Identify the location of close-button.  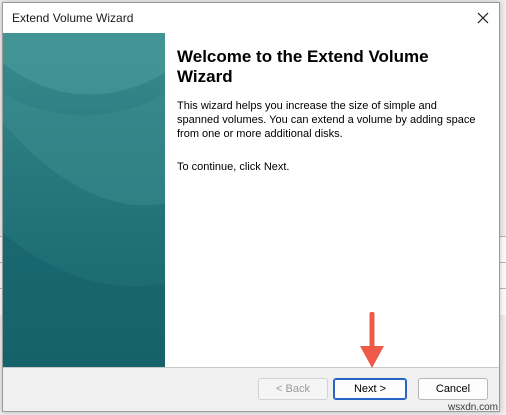
(483, 18).